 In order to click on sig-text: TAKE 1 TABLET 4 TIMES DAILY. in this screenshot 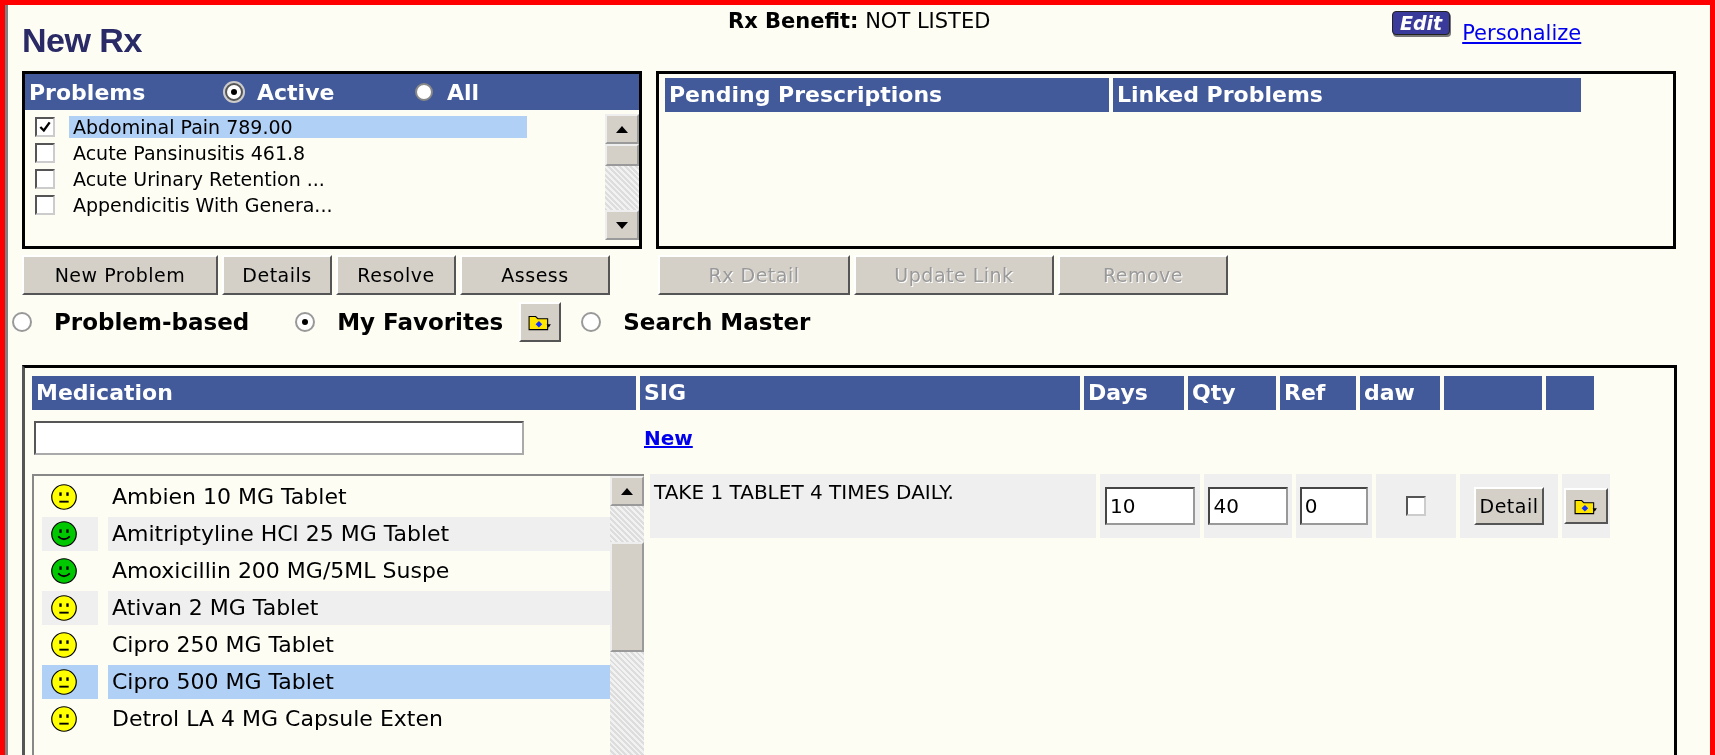, I will do `click(873, 506)`.